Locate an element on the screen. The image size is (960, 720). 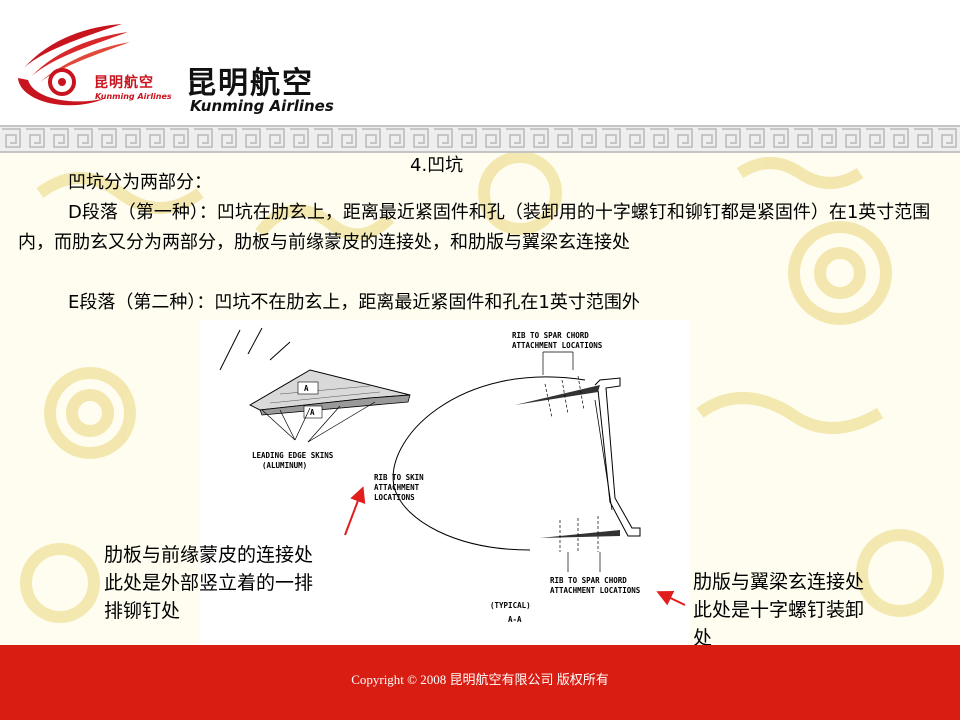
intro-text: 凹坑分为两部分： is located at coordinates (140, 182).